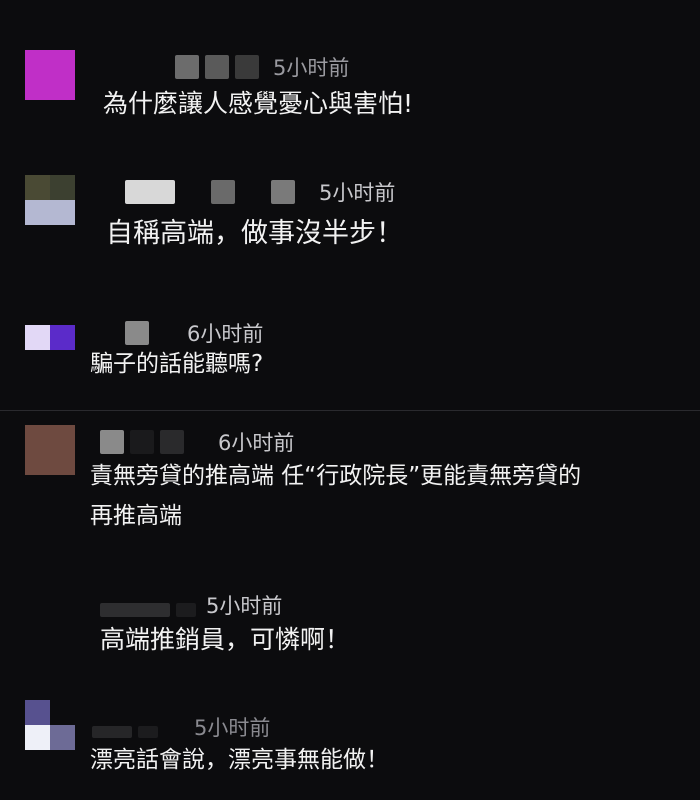  I want to click on comment-text: 自稱高端，做事沒半步！, so click(254, 233).